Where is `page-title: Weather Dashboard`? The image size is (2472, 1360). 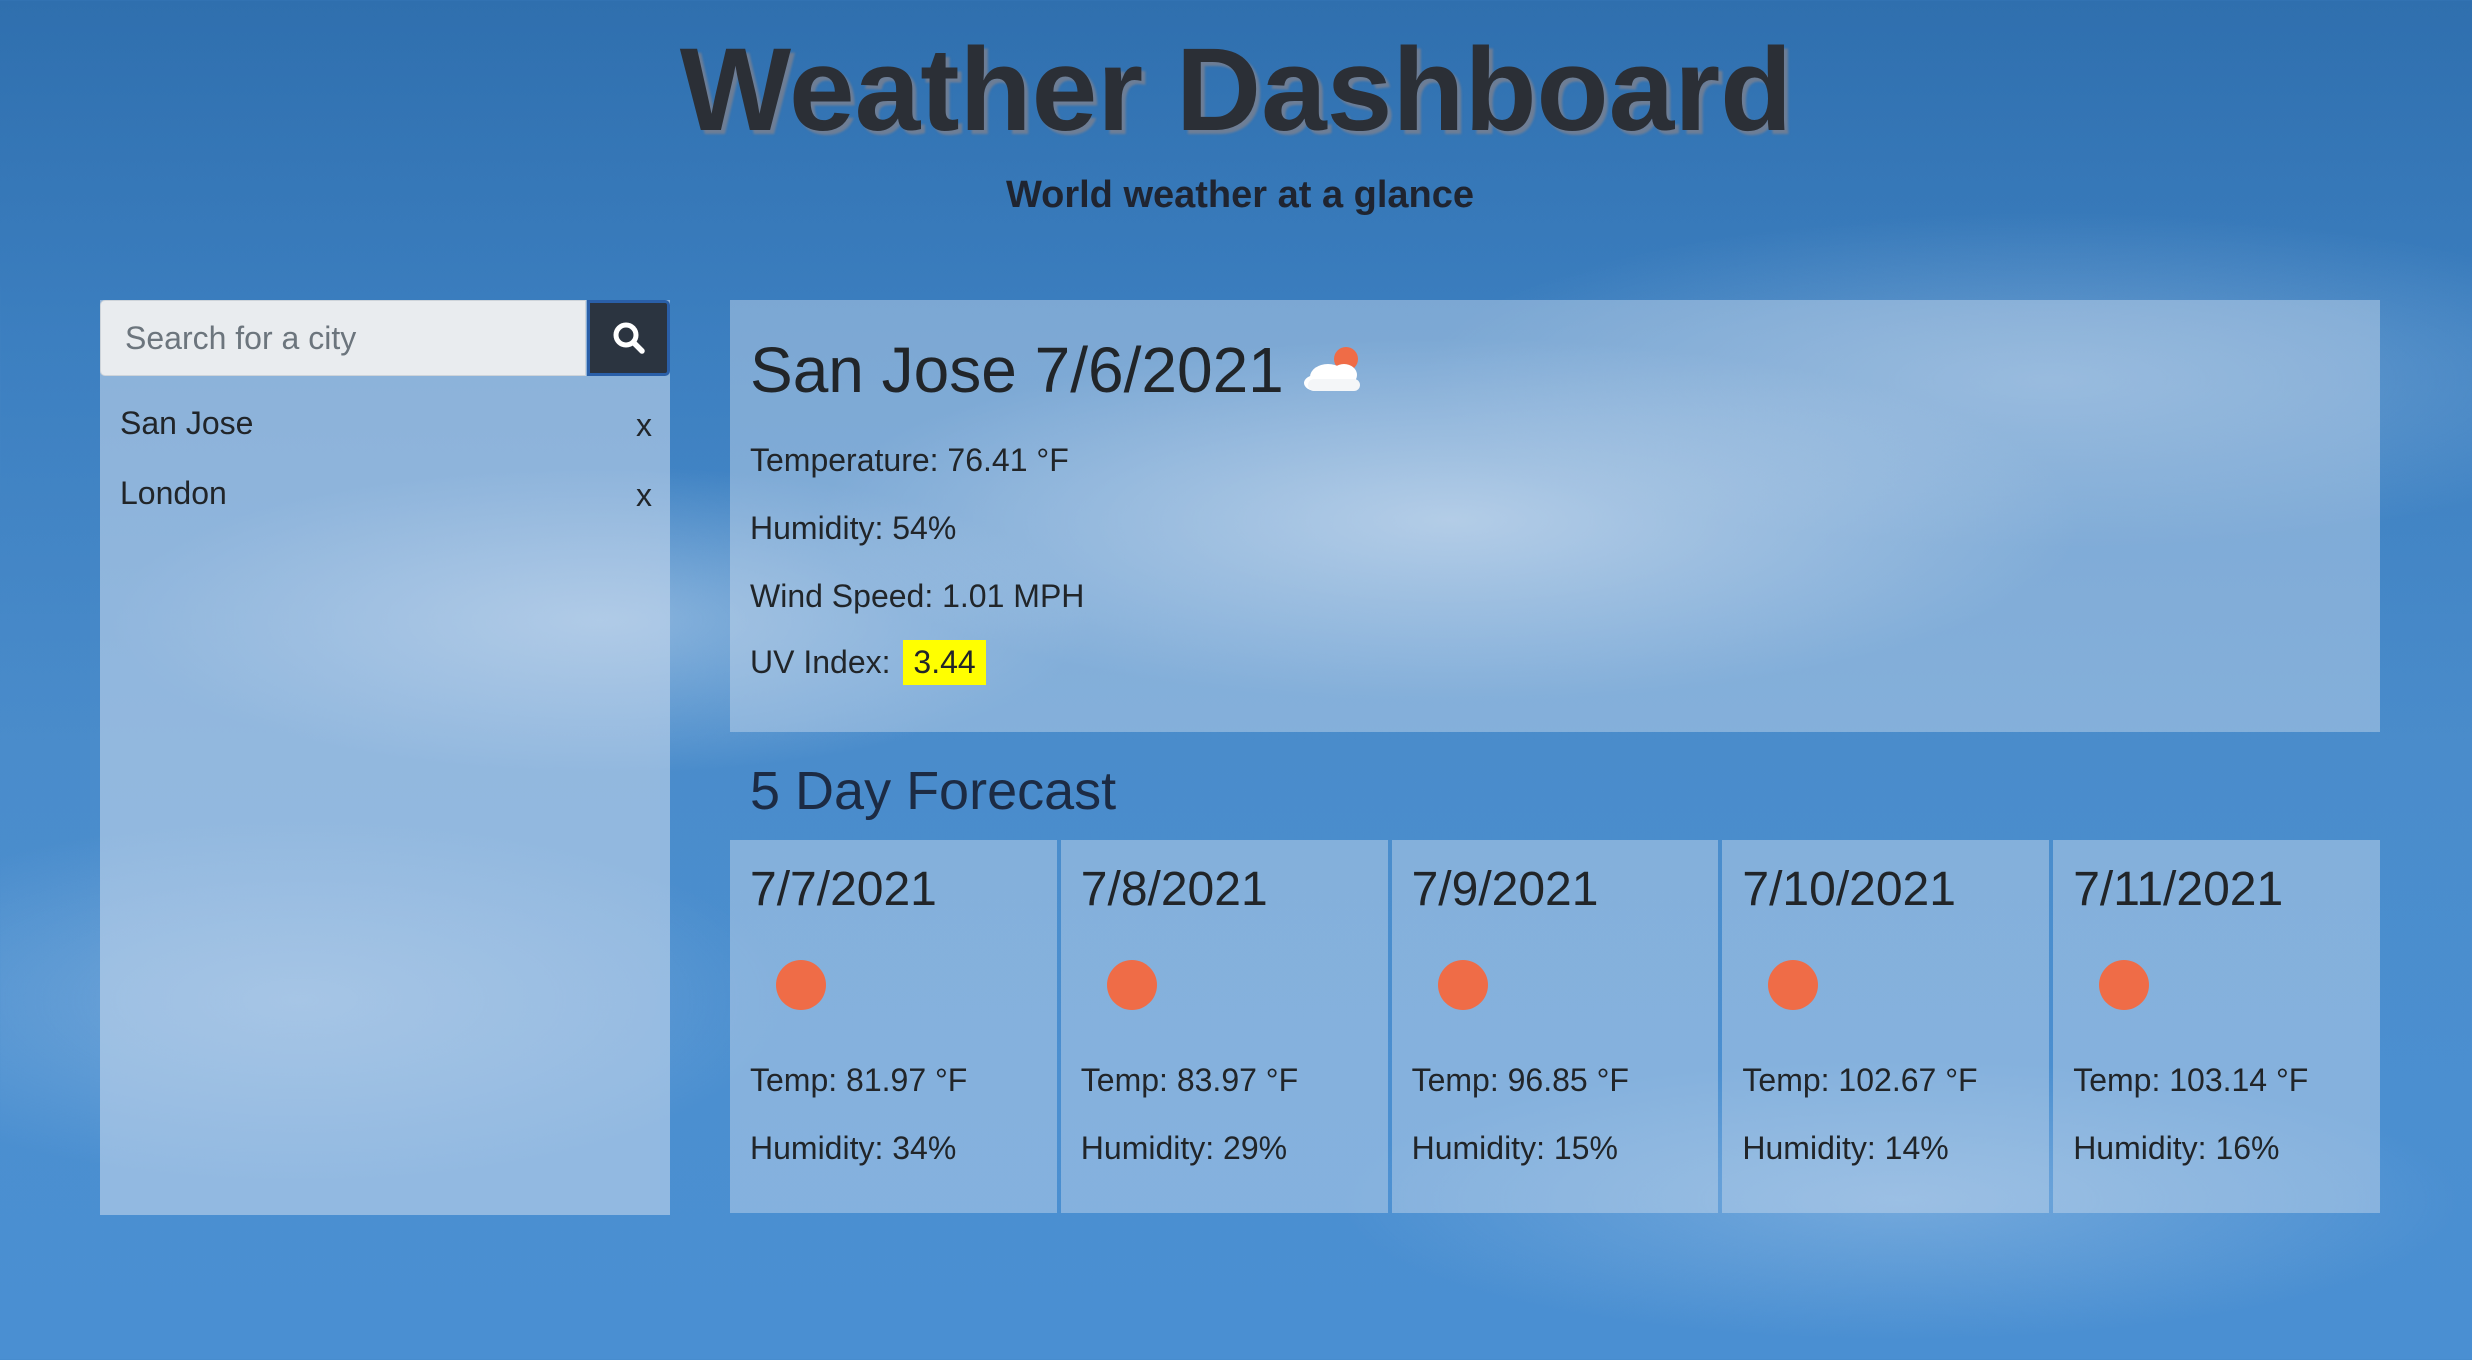 page-title: Weather Dashboard is located at coordinates (1236, 90).